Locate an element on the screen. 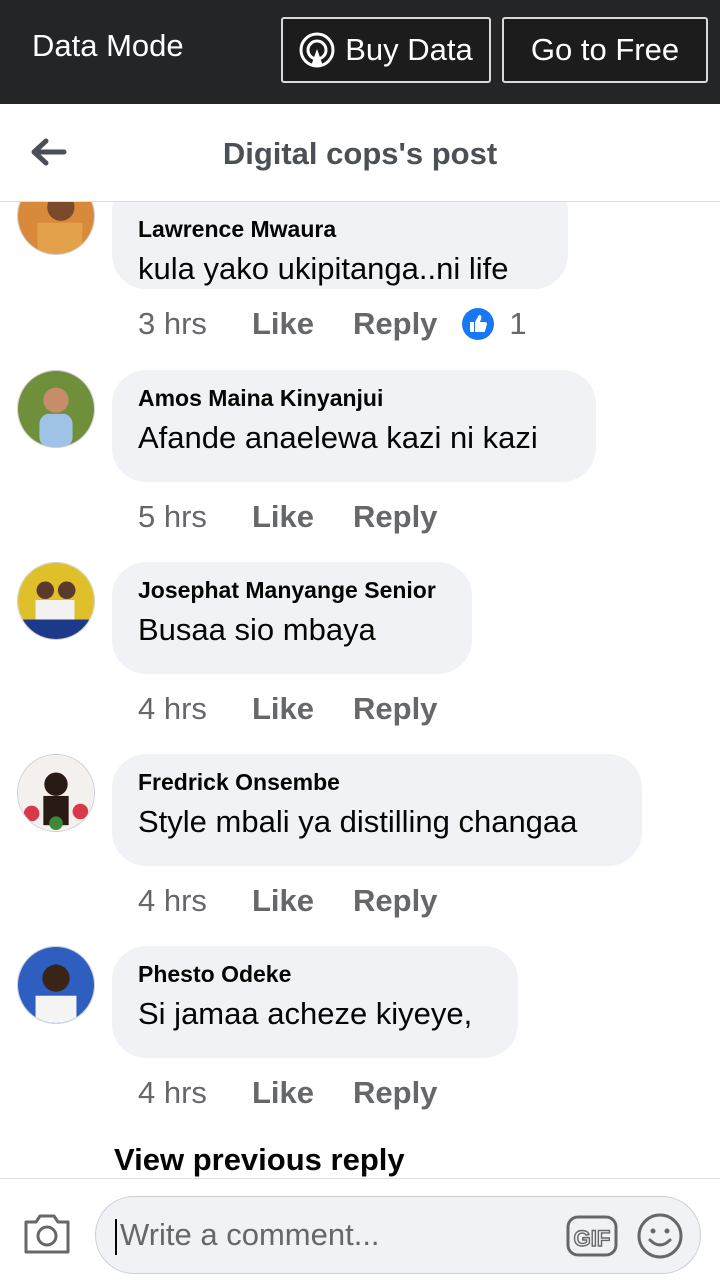 Image resolution: width=720 pixels, height=1286 pixels. svg-text: GIF is located at coordinates (592, 1238).